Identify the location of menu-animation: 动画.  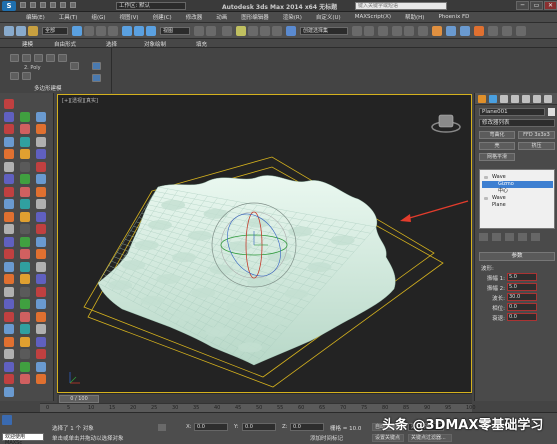
(221, 17).